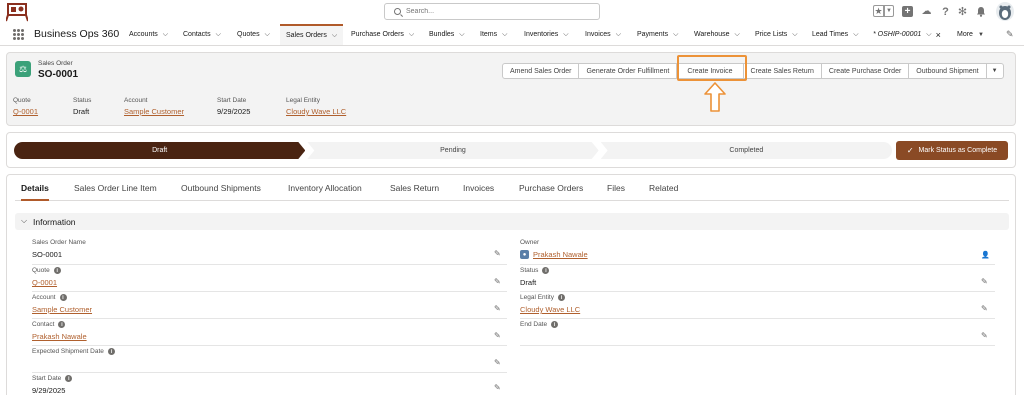 This screenshot has height=395, width=1024. Describe the element at coordinates (889, 11) in the screenshot. I see `favorites-dropdown-icon: ▼` at that location.